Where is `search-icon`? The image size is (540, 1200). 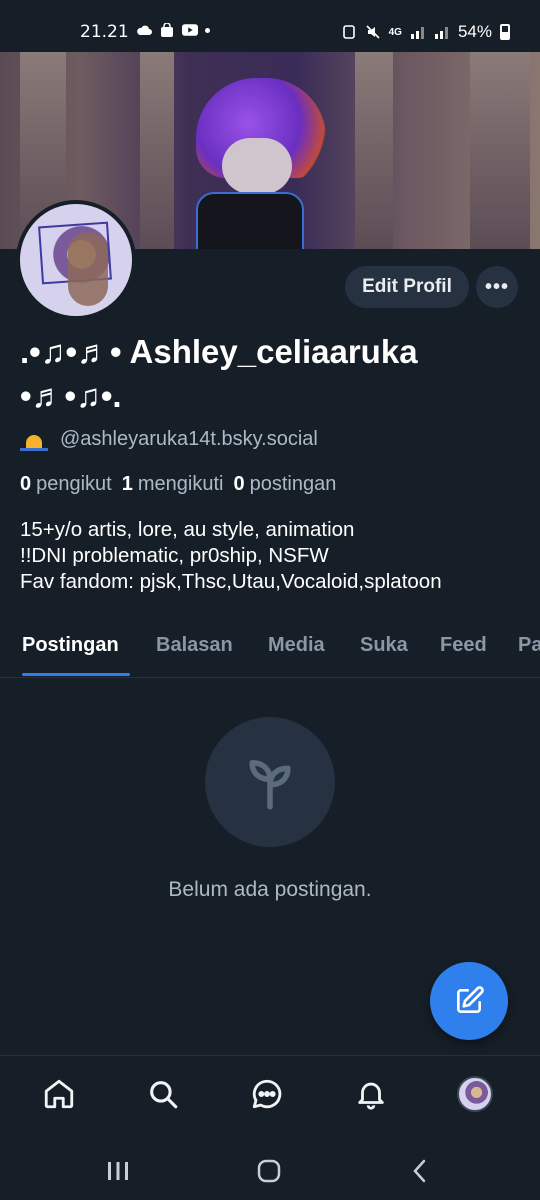 search-icon is located at coordinates (164, 1095).